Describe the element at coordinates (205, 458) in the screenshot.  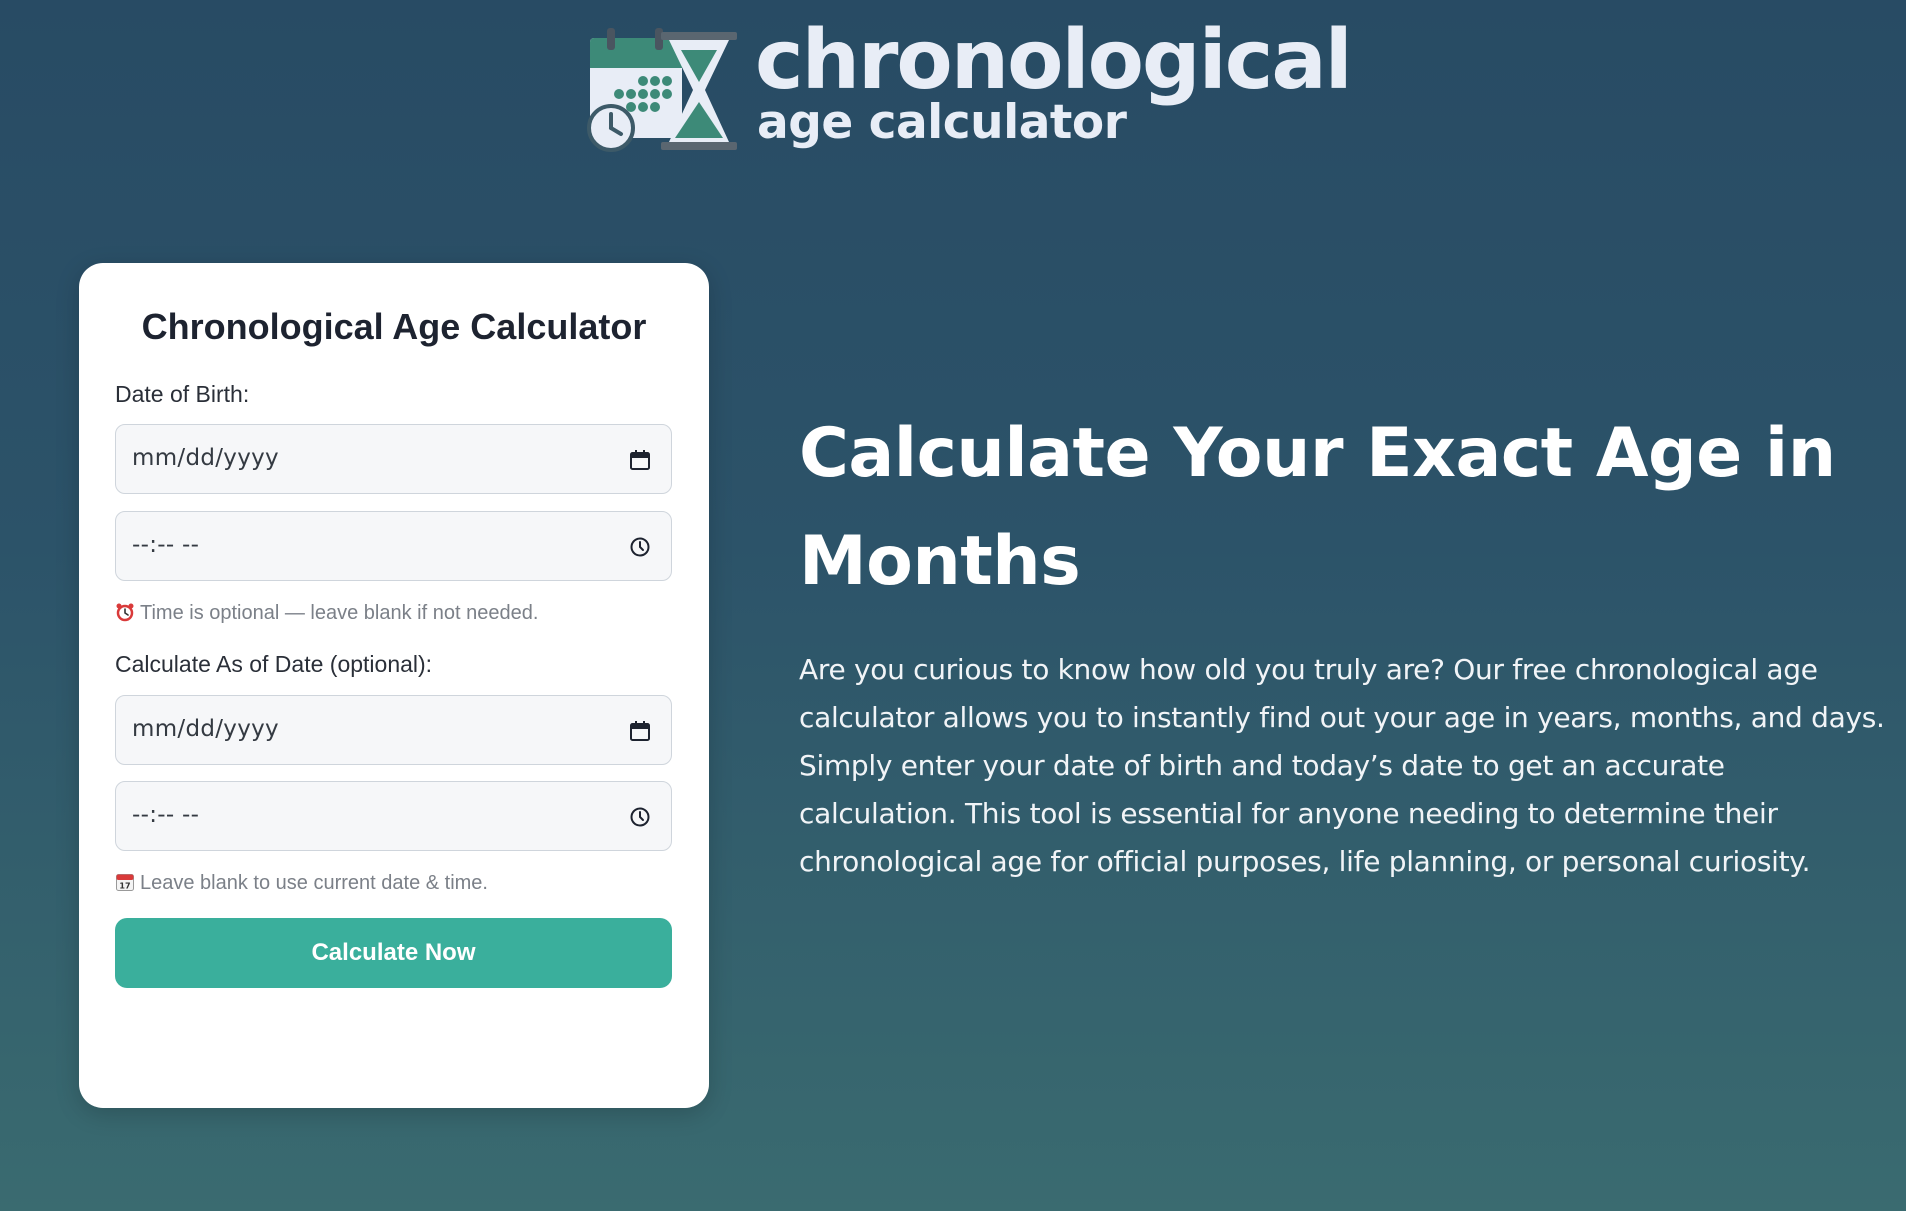
I see `dob-date-placeholder: mm/dd/yyyy` at that location.